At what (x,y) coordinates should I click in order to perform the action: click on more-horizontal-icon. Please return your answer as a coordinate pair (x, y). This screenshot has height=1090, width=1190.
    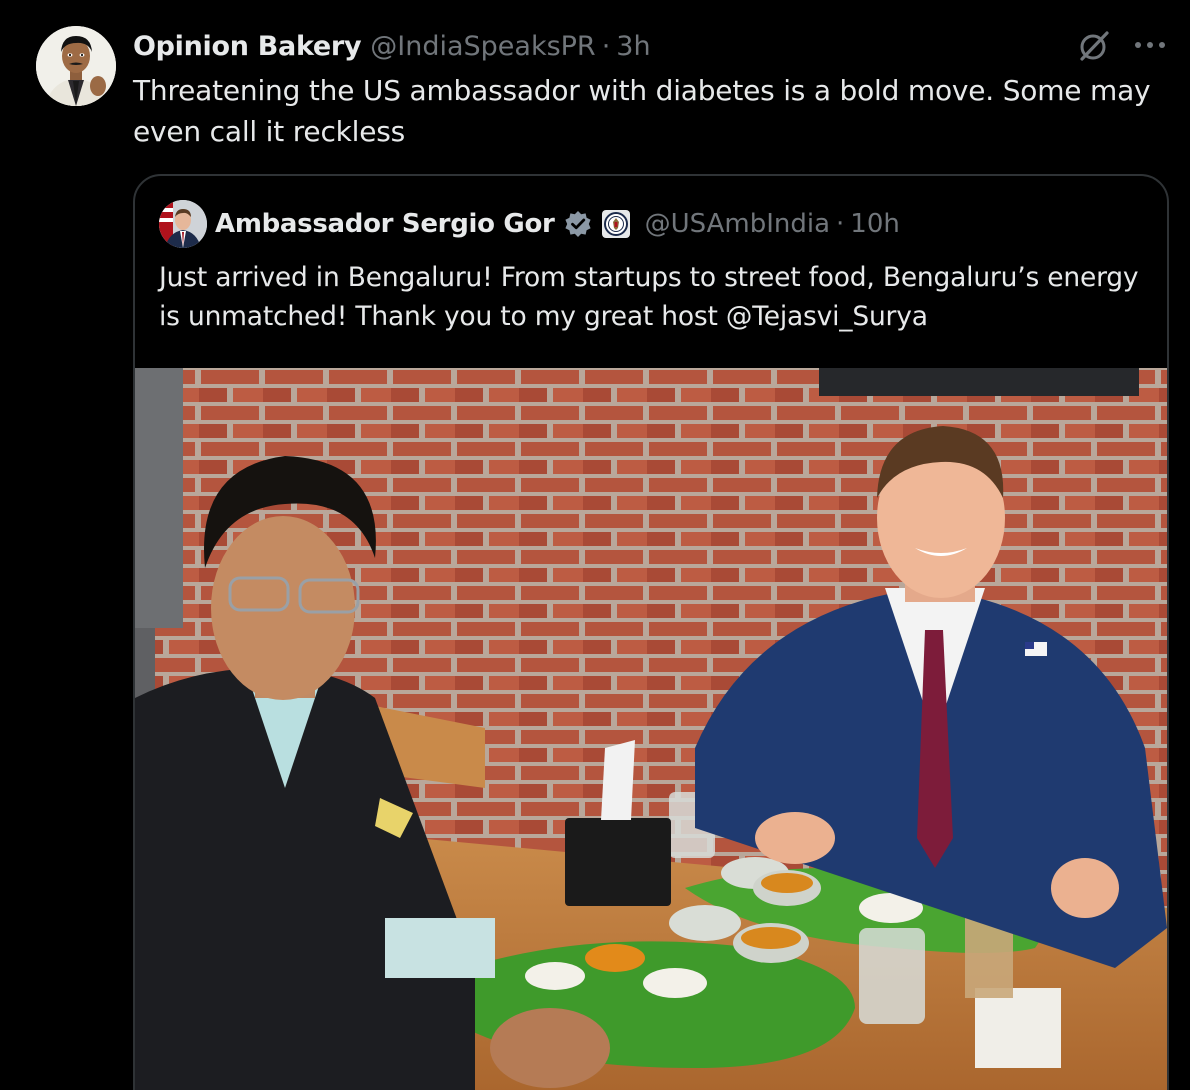
    Looking at the image, I should click on (1150, 45).